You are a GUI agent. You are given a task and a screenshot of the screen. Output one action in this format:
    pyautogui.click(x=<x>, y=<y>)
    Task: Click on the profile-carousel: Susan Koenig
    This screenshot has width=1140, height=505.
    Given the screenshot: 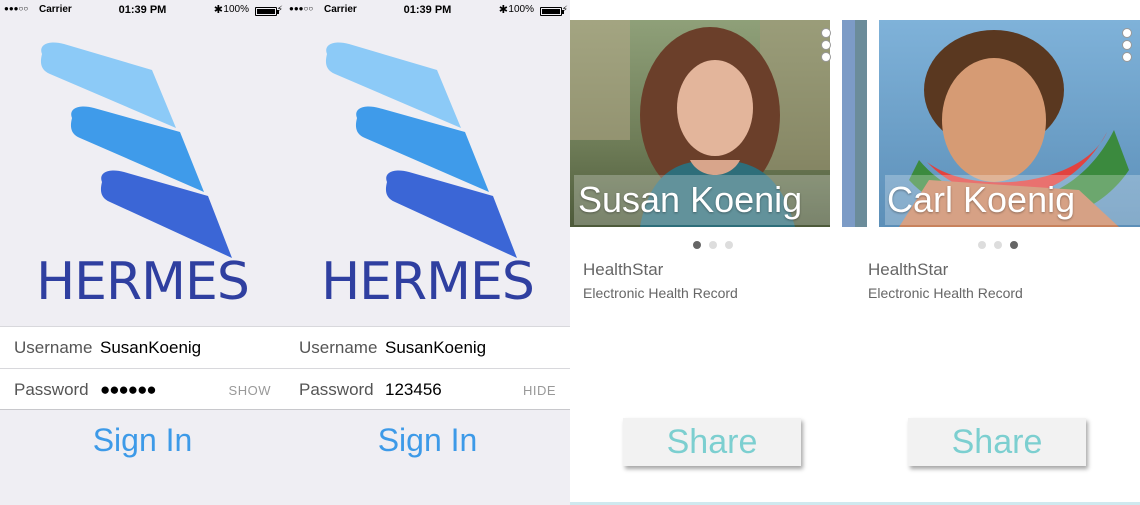 What is the action you would take?
    pyautogui.click(x=712, y=123)
    